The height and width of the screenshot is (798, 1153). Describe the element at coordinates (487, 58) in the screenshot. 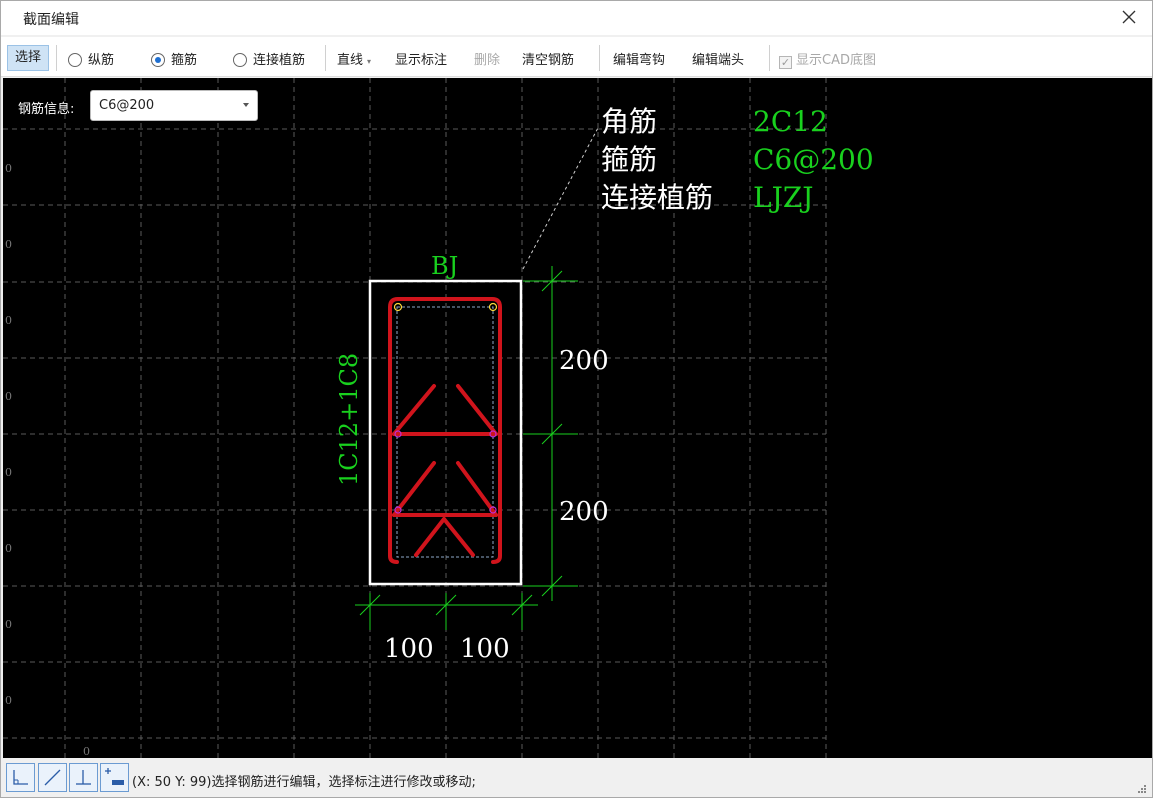

I see `delete-button: 删除` at that location.